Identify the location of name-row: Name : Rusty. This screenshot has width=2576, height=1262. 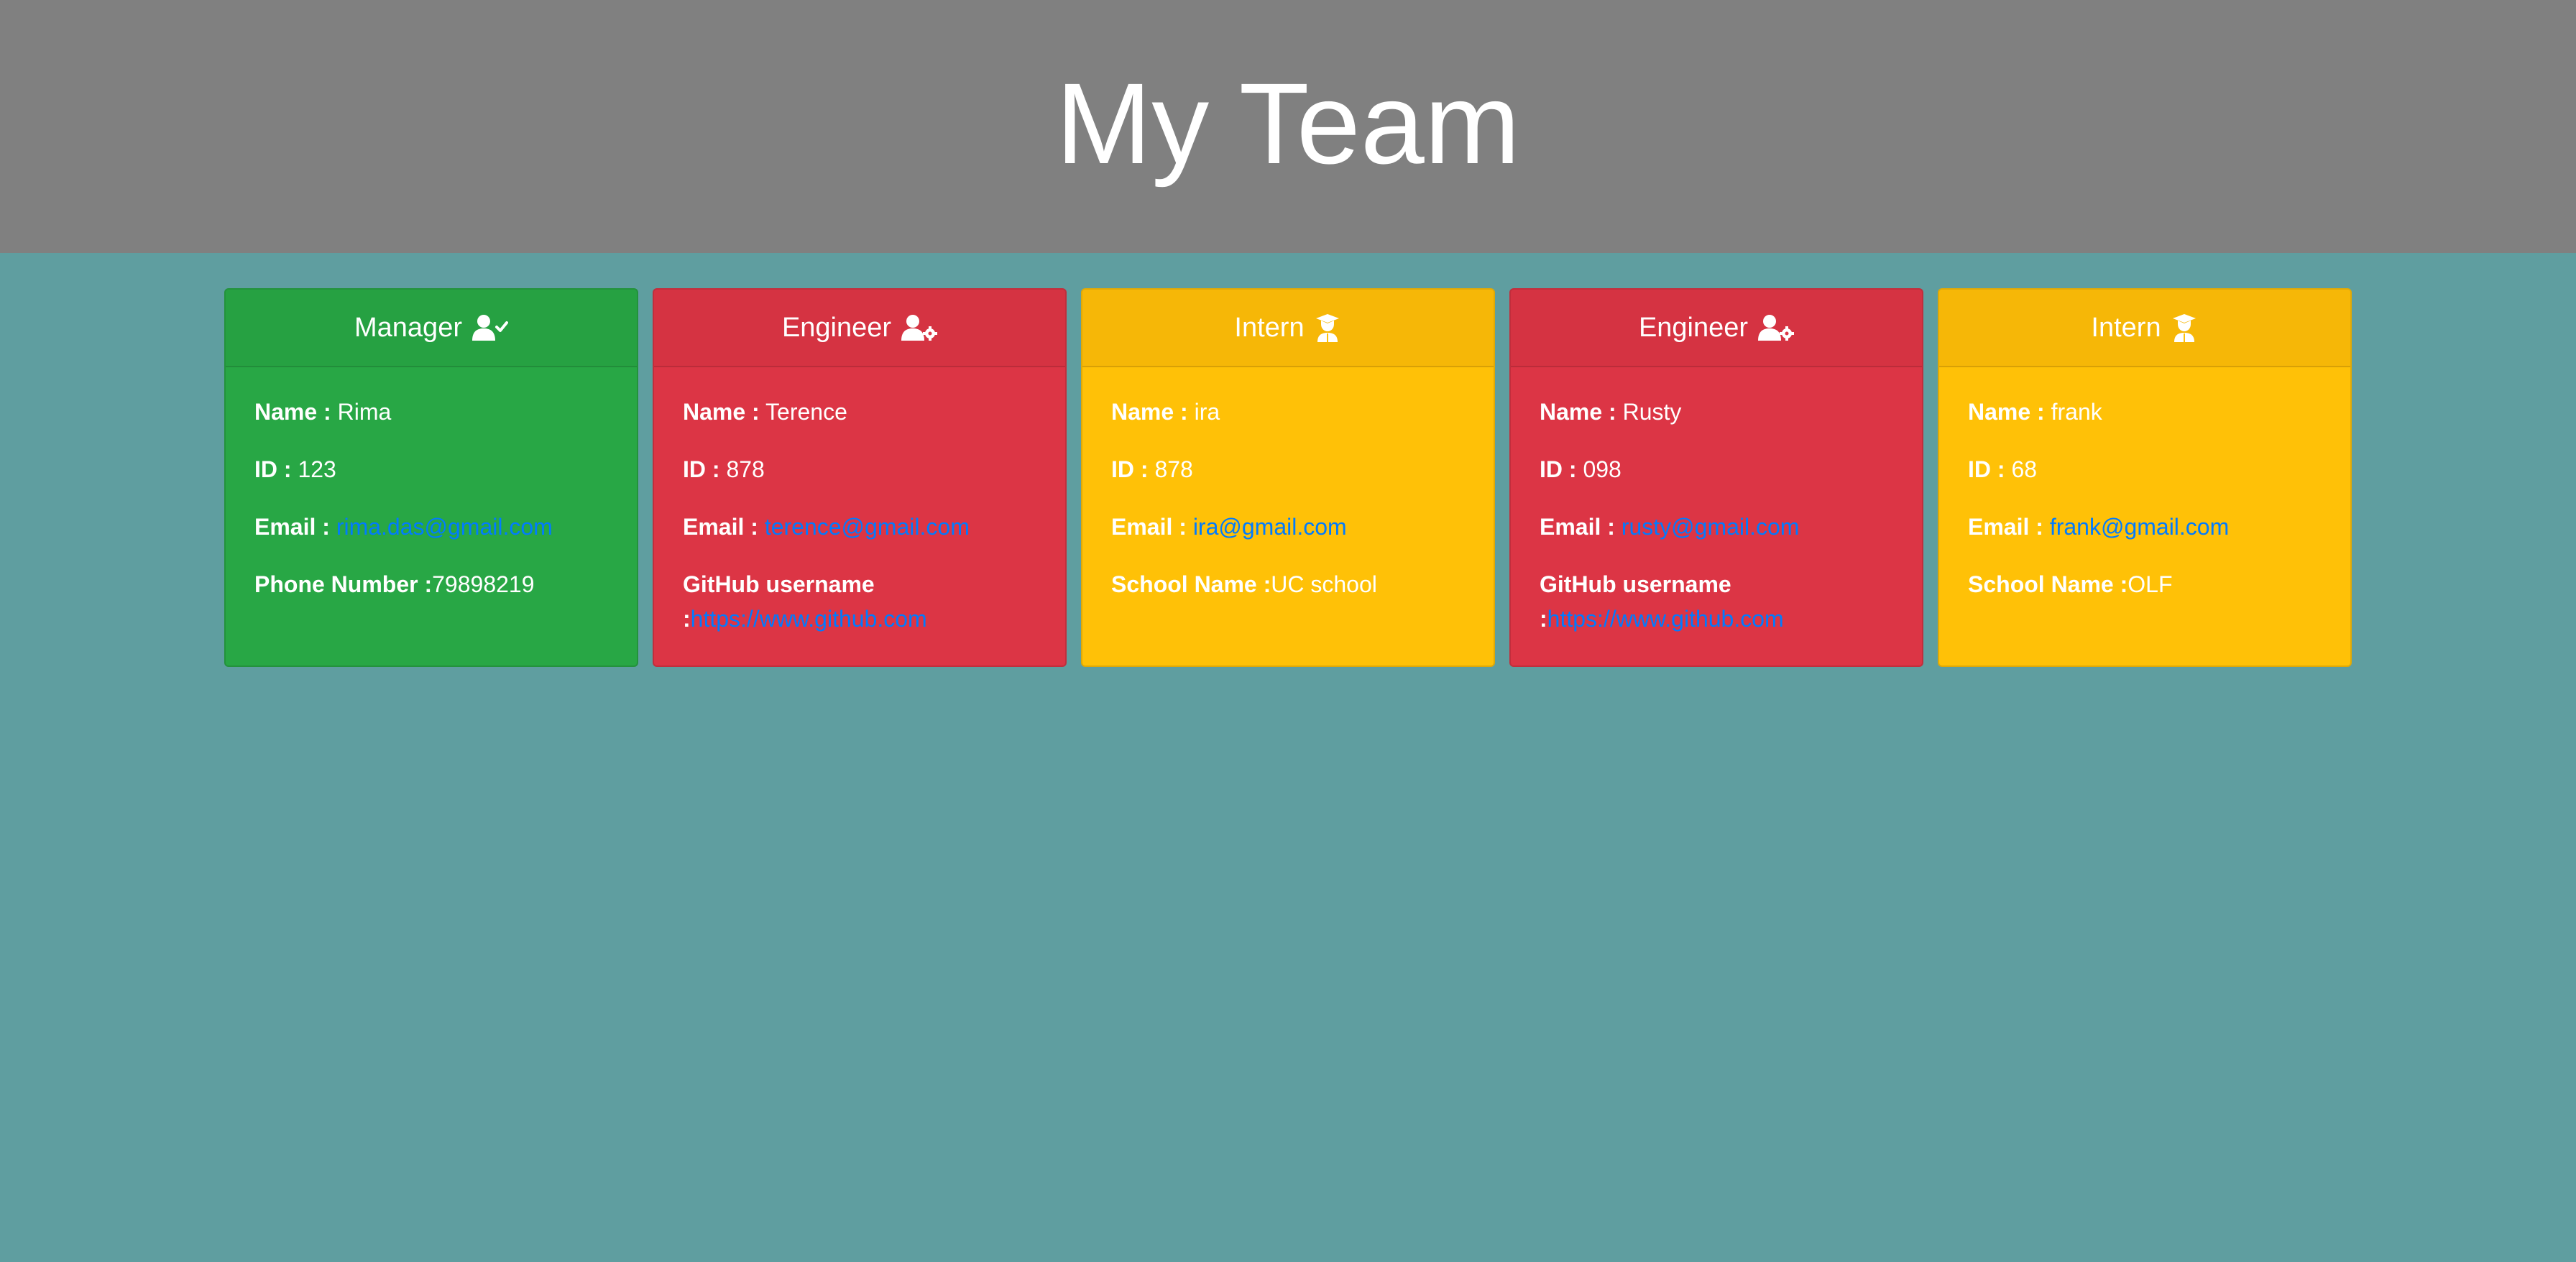
(1716, 412).